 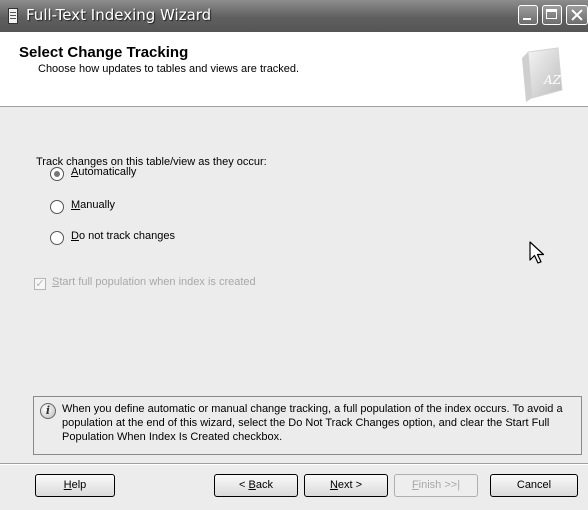 I want to click on page-title: Select Change Tracking, so click(x=104, y=52).